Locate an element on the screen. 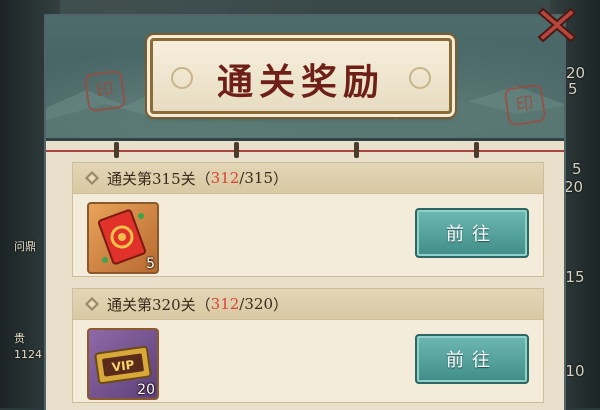  progress-target: /315 is located at coordinates (256, 178).